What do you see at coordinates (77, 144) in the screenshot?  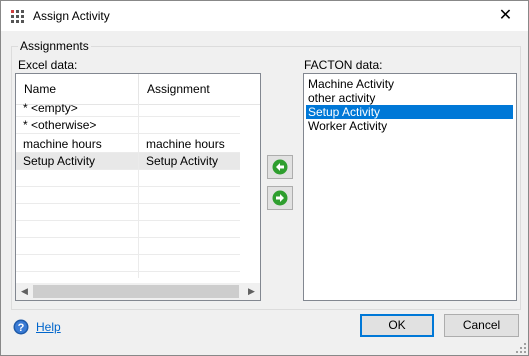 I see `cell-name: machine hours` at bounding box center [77, 144].